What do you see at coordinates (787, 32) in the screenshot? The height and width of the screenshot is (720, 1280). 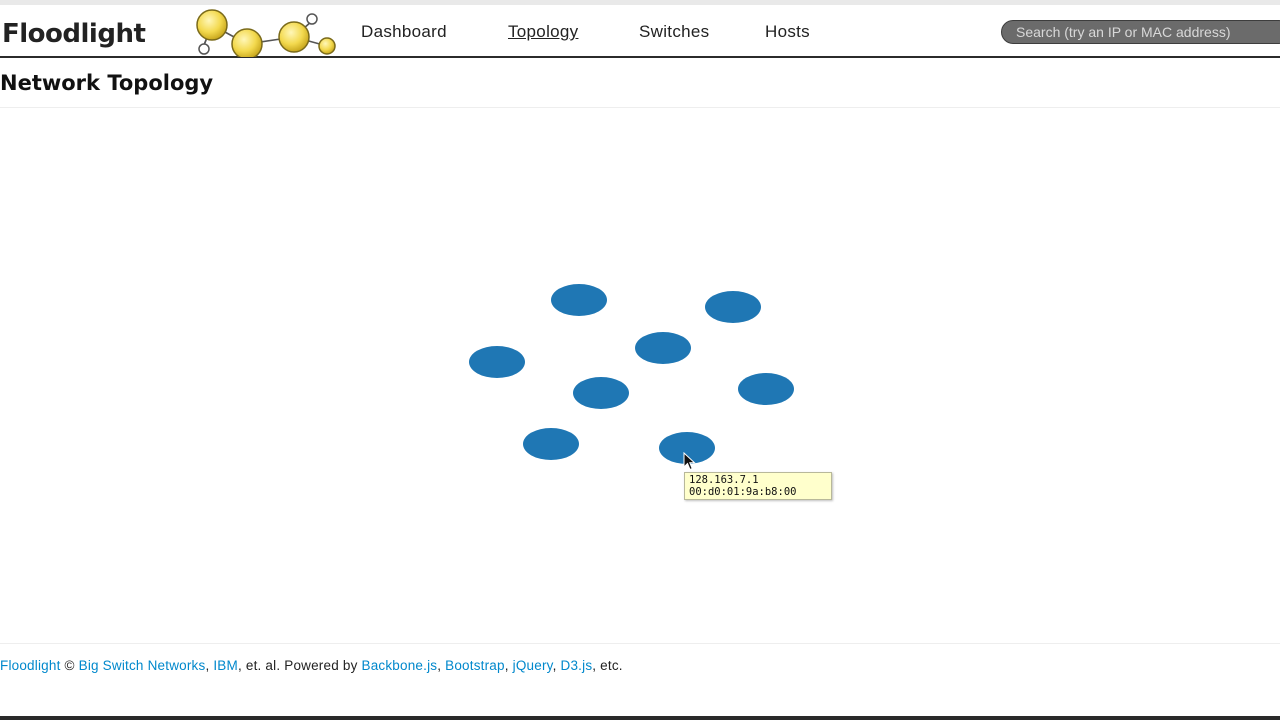 I see `nav-hosts-link: Hosts` at bounding box center [787, 32].